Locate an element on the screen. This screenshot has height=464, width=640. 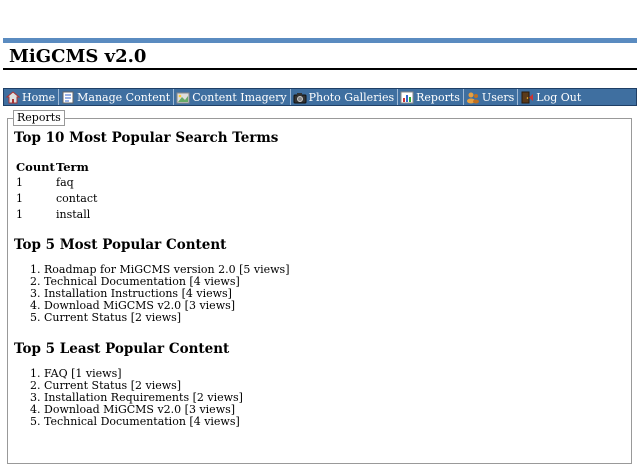
nav-users: Users is located at coordinates (491, 97).